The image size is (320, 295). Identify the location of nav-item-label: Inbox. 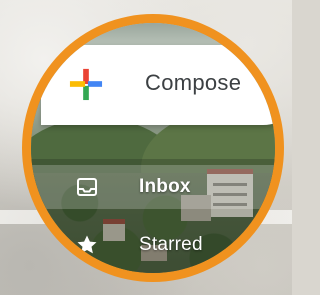
(165, 186).